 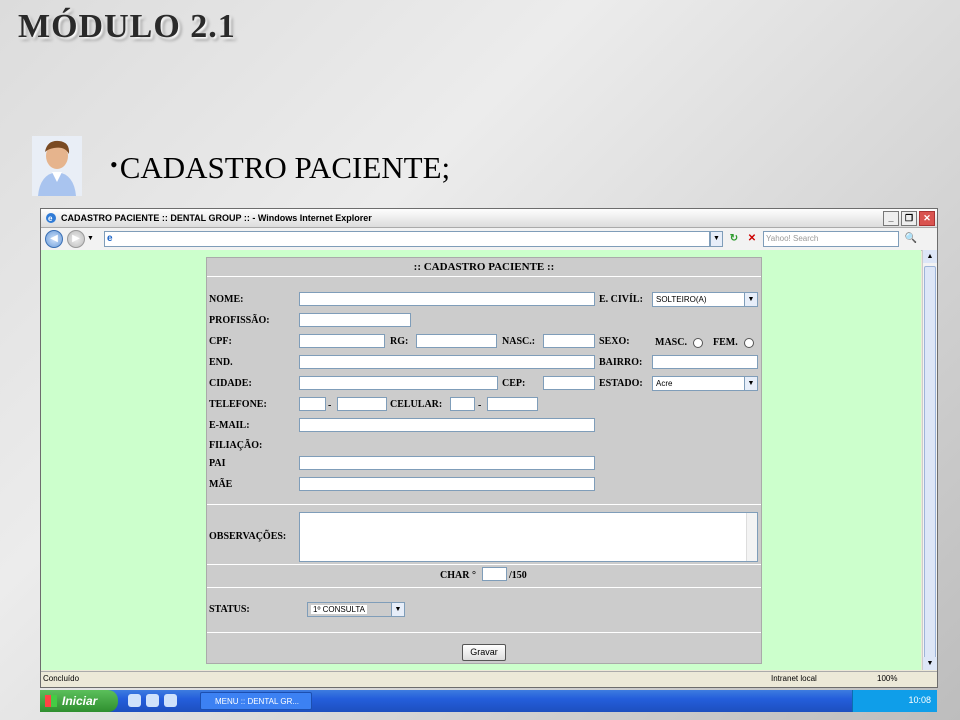 I want to click on window-controls: _ ❐ ✕, so click(x=909, y=218).